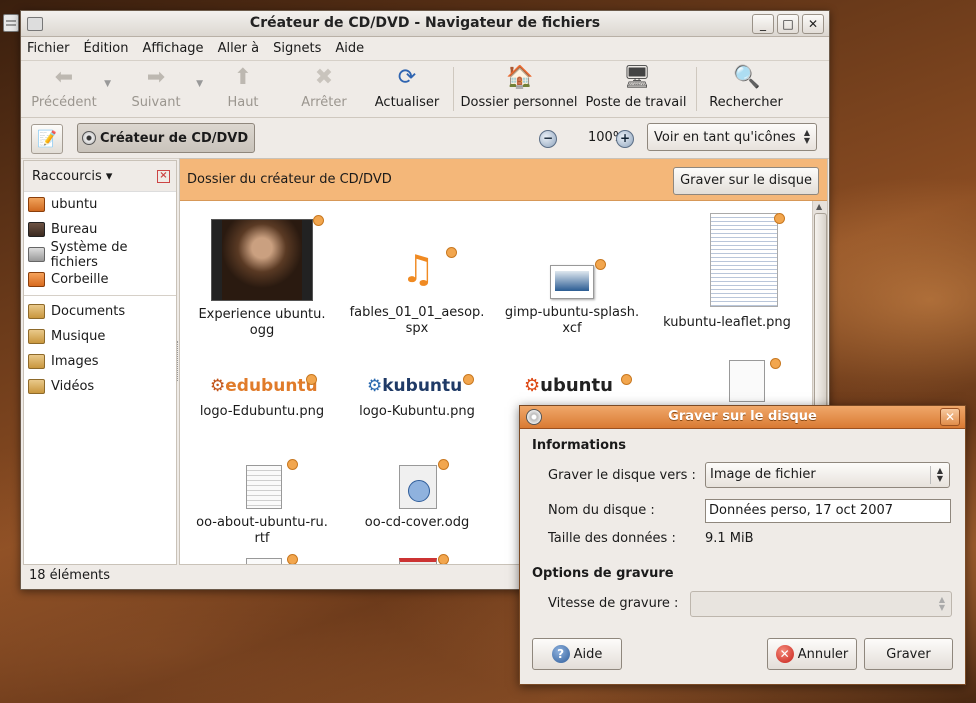 This screenshot has height=703, width=976. I want to click on document-file-icon, so click(262, 484).